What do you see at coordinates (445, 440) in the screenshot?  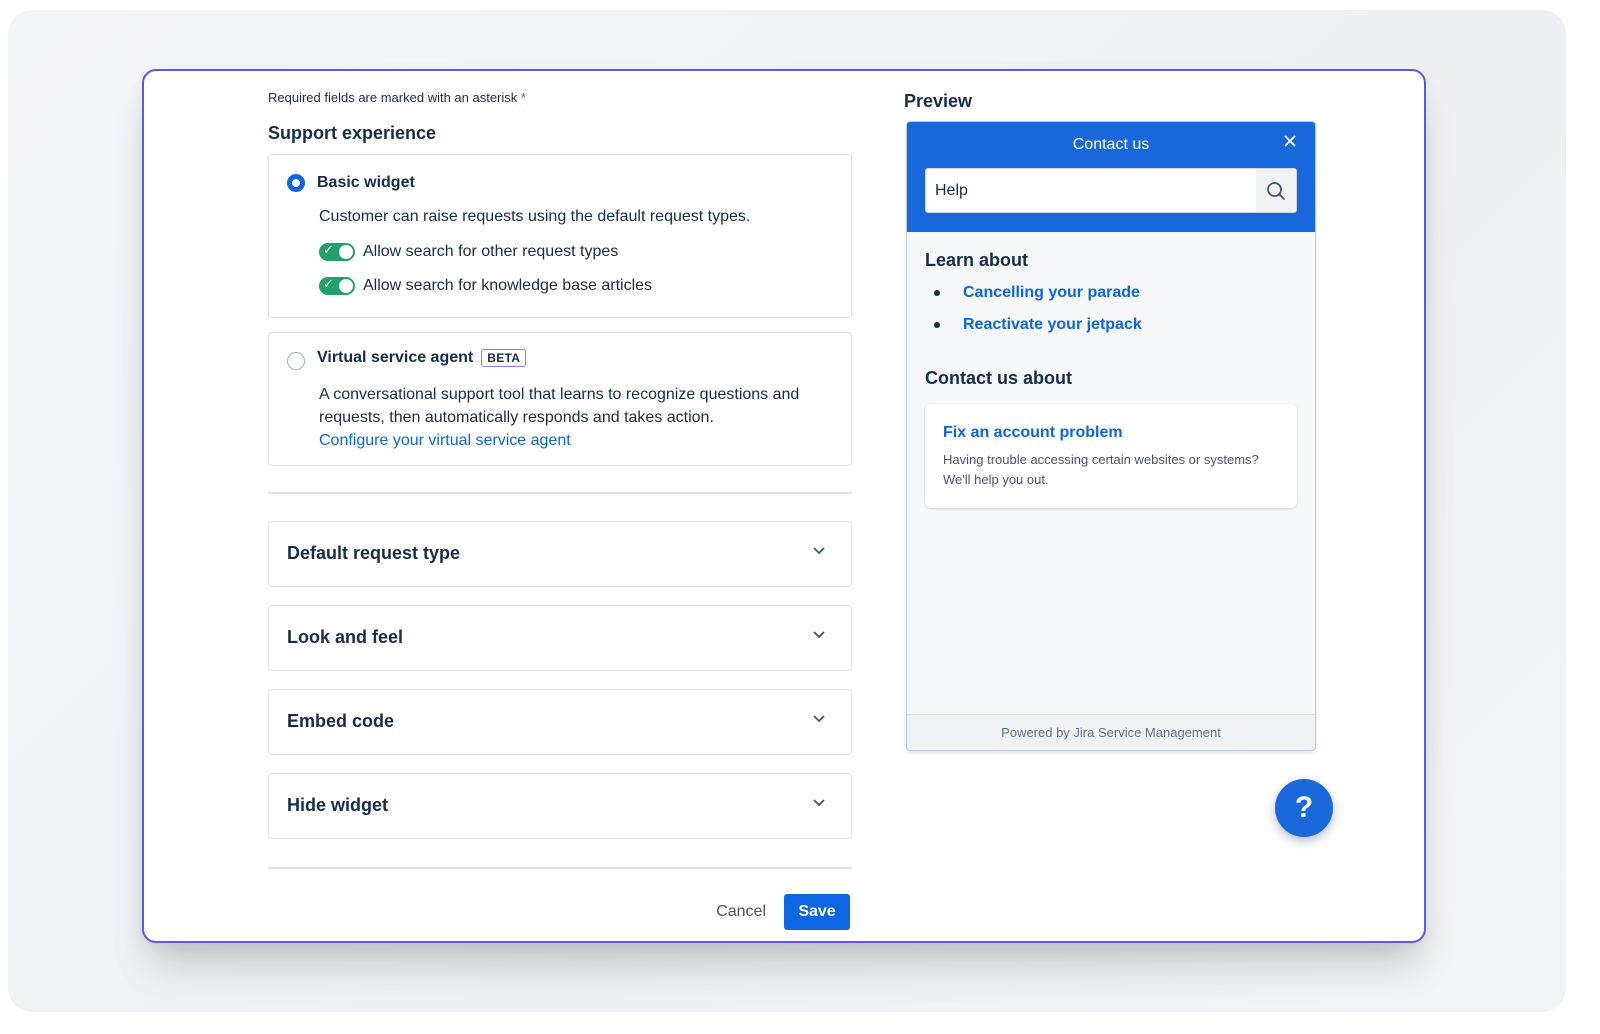 I see `configure-virtual-agent-link: Configure your virtual service agent` at bounding box center [445, 440].